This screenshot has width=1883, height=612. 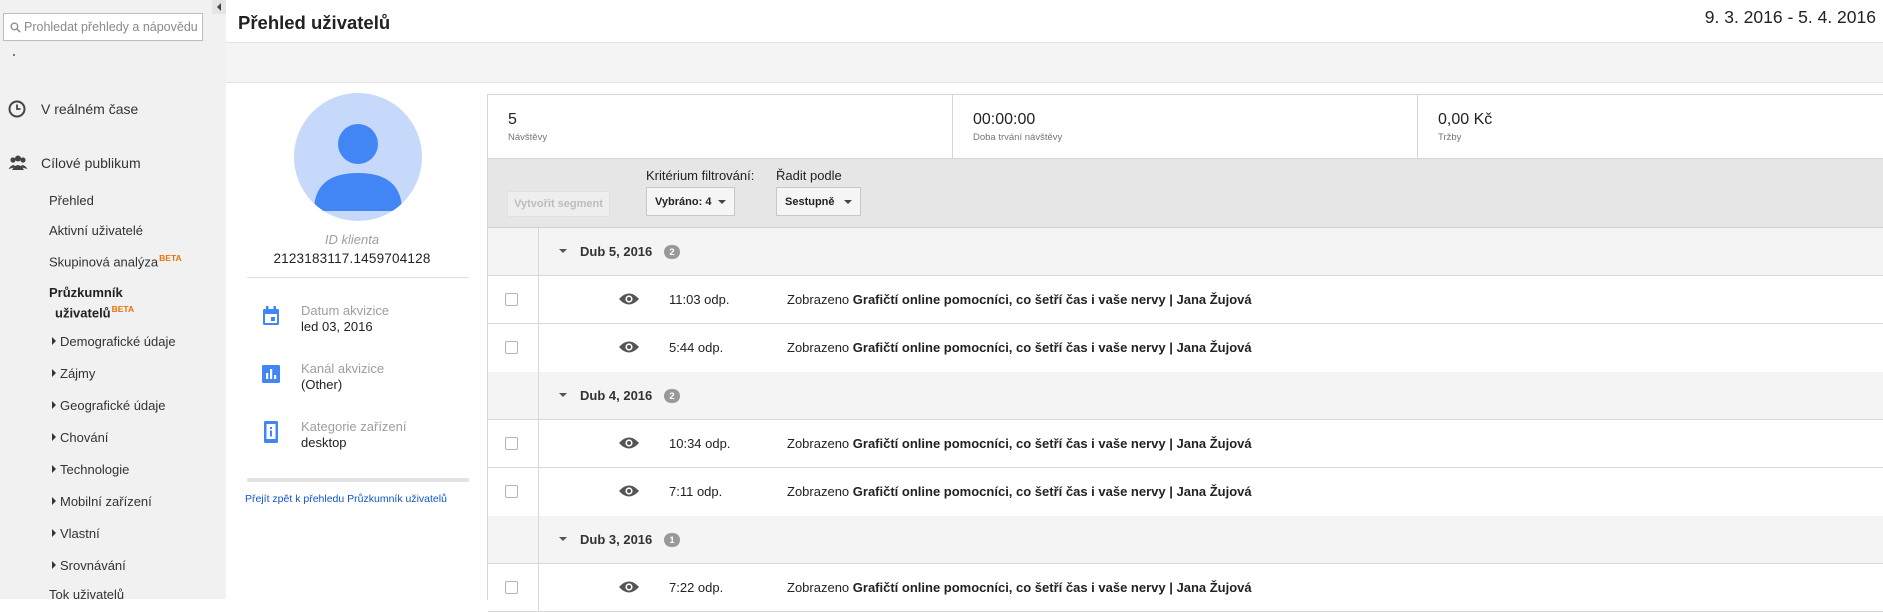 What do you see at coordinates (818, 201) in the screenshot?
I see `sort-order-dropdown: Sestupně` at bounding box center [818, 201].